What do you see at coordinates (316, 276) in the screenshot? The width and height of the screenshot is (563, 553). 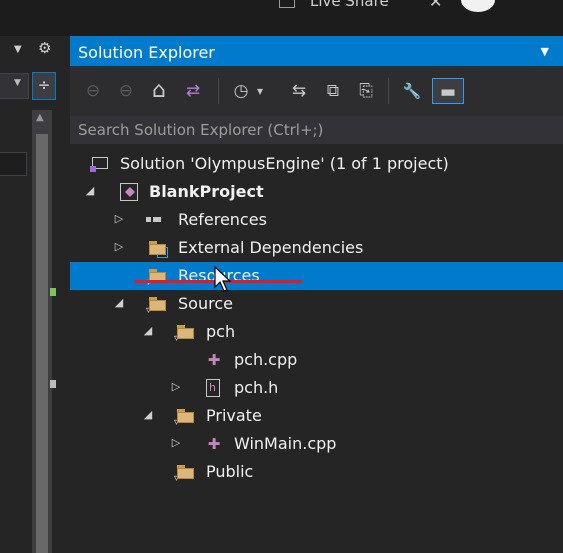 I see `tree-item-resources: ▿ Resources` at bounding box center [316, 276].